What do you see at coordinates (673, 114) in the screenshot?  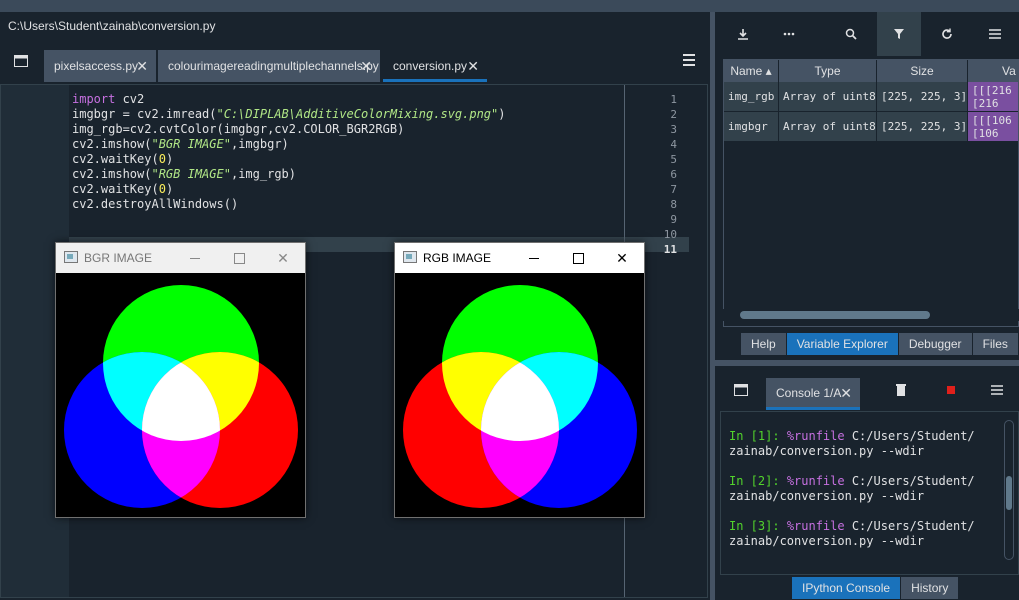 I see `line-number: 2` at bounding box center [673, 114].